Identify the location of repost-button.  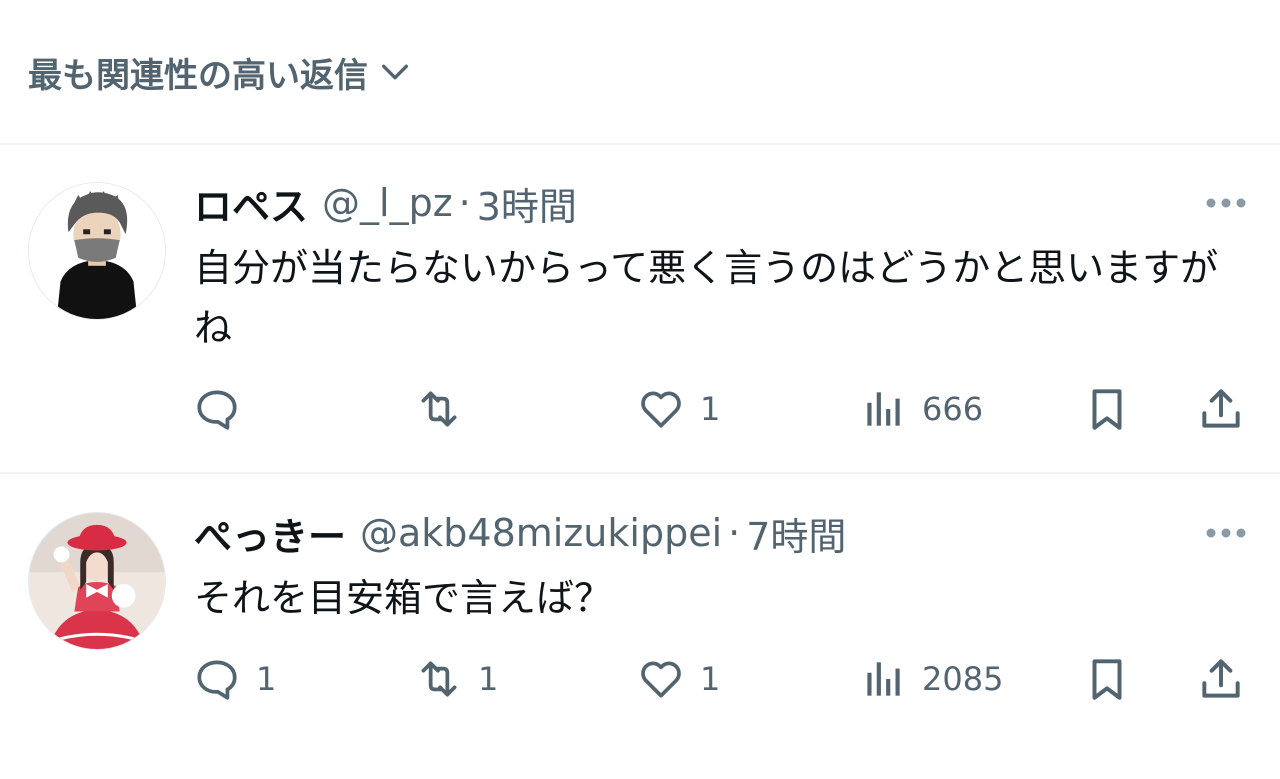
(446, 409).